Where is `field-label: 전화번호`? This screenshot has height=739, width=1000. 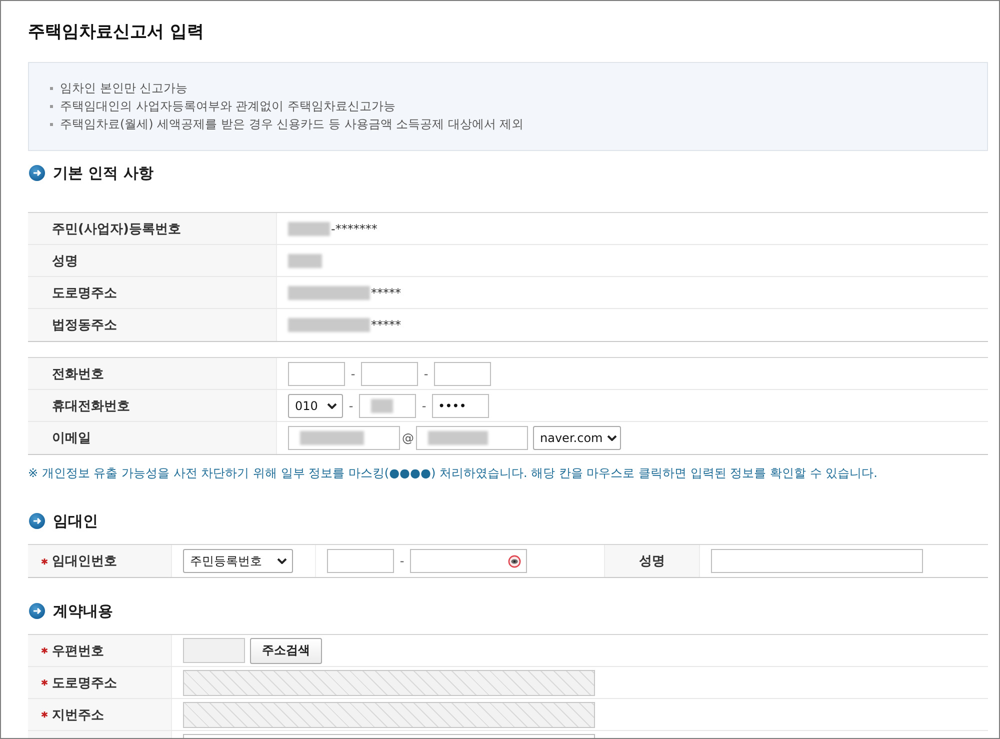
field-label: 전화번호 is located at coordinates (78, 374).